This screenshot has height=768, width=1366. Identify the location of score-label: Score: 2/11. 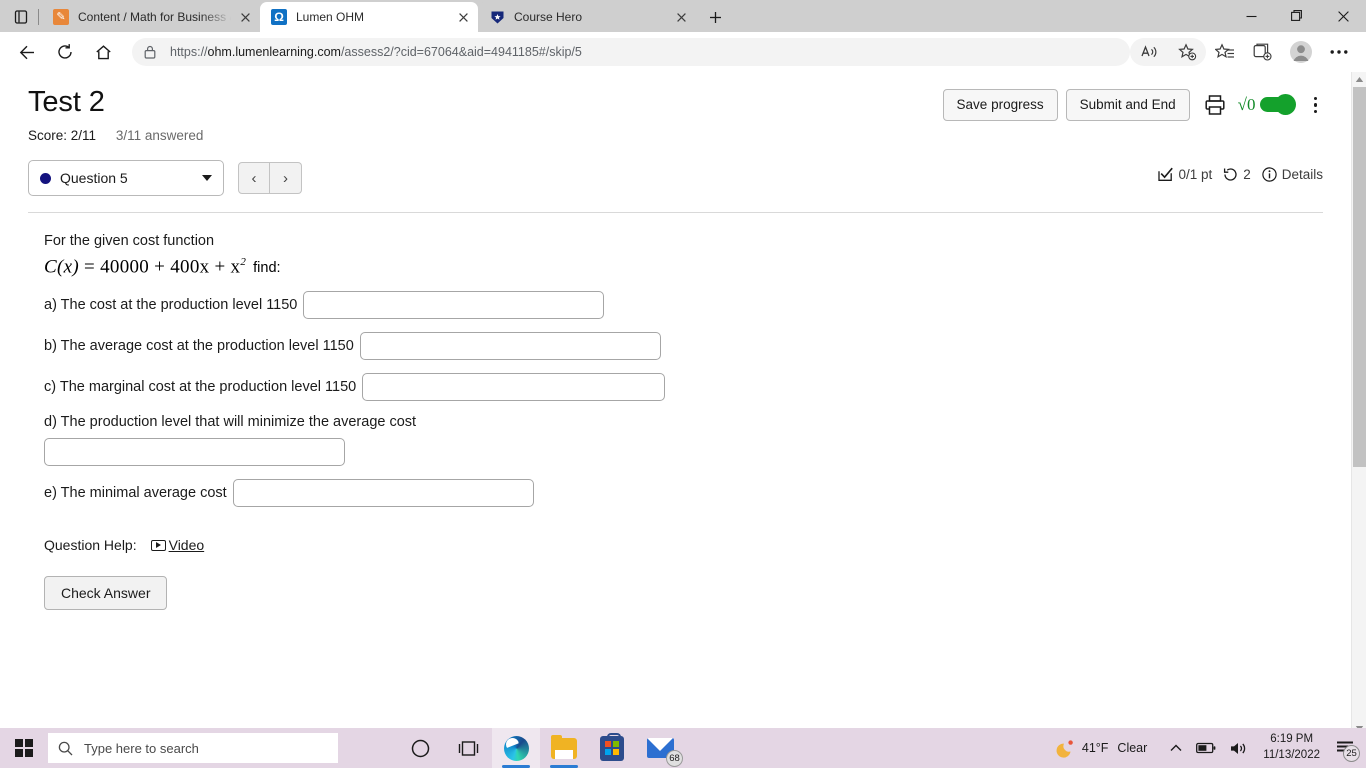
(62, 135).